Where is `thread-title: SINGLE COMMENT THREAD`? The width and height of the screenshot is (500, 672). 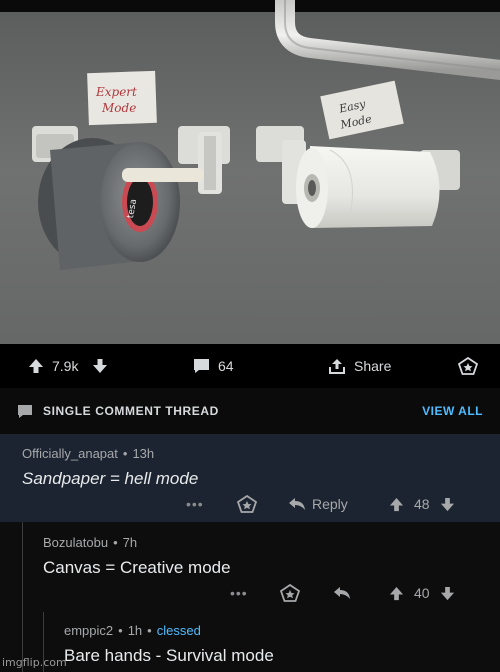 thread-title: SINGLE COMMENT THREAD is located at coordinates (131, 411).